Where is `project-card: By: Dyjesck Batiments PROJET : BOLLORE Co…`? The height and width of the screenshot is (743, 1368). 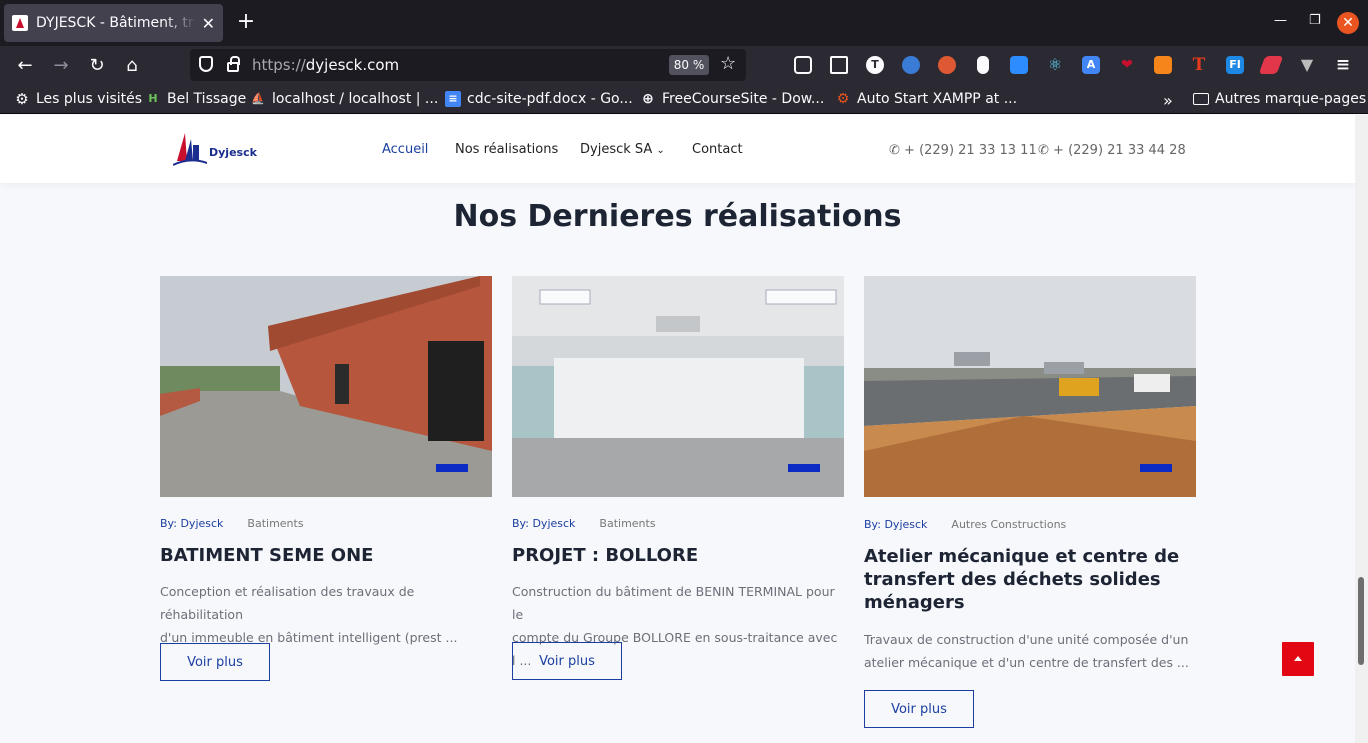
project-card: By: Dyjesck Batiments PROJET : BOLLORE Co… is located at coordinates (678, 478).